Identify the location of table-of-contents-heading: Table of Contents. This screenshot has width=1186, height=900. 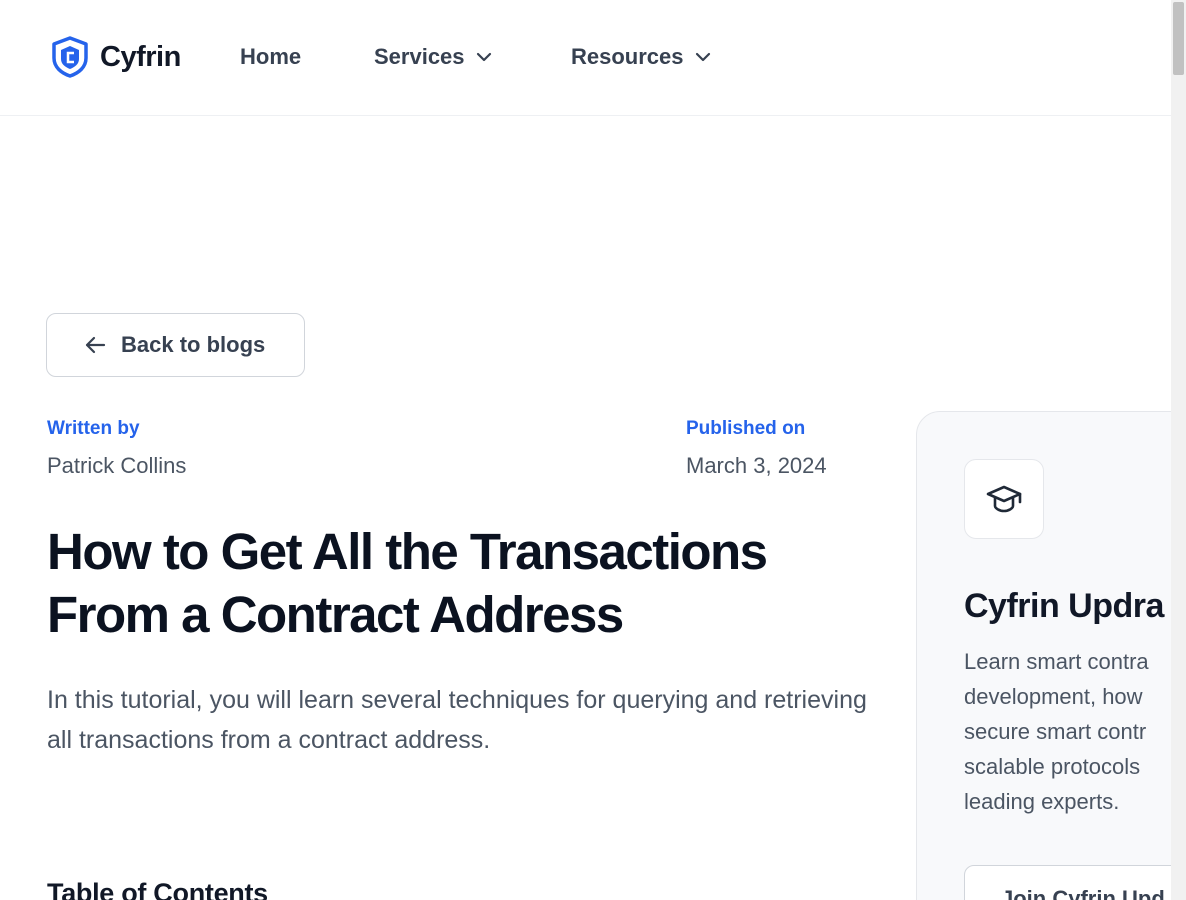
(157, 889).